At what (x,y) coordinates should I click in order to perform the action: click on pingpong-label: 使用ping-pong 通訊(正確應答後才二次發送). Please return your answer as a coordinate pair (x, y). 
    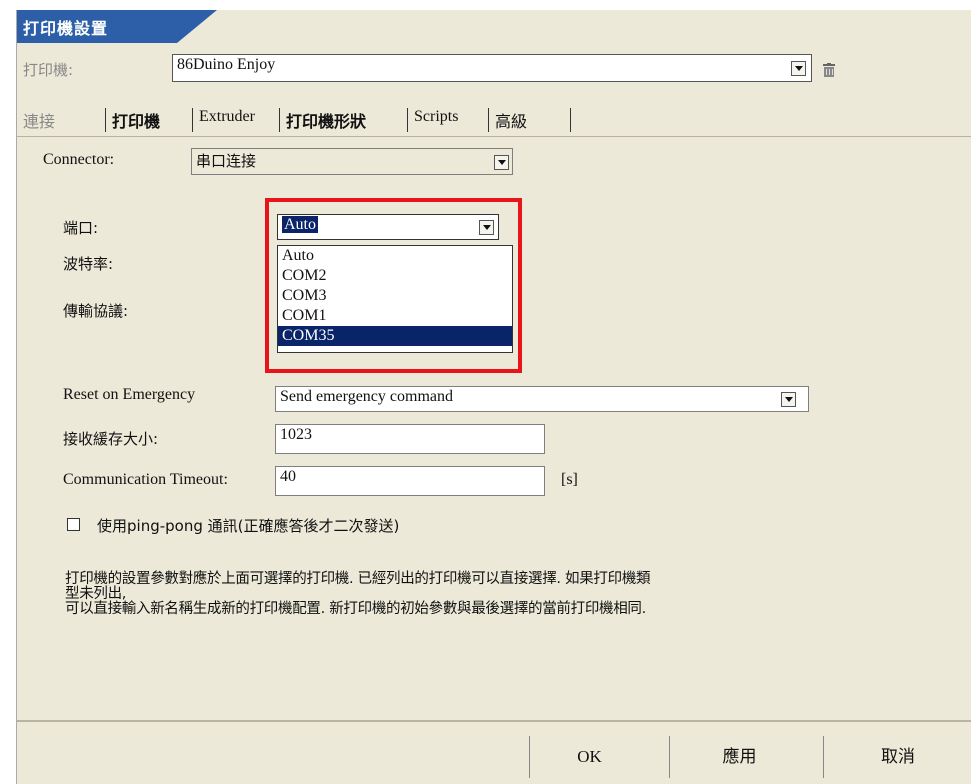
    Looking at the image, I should click on (248, 526).